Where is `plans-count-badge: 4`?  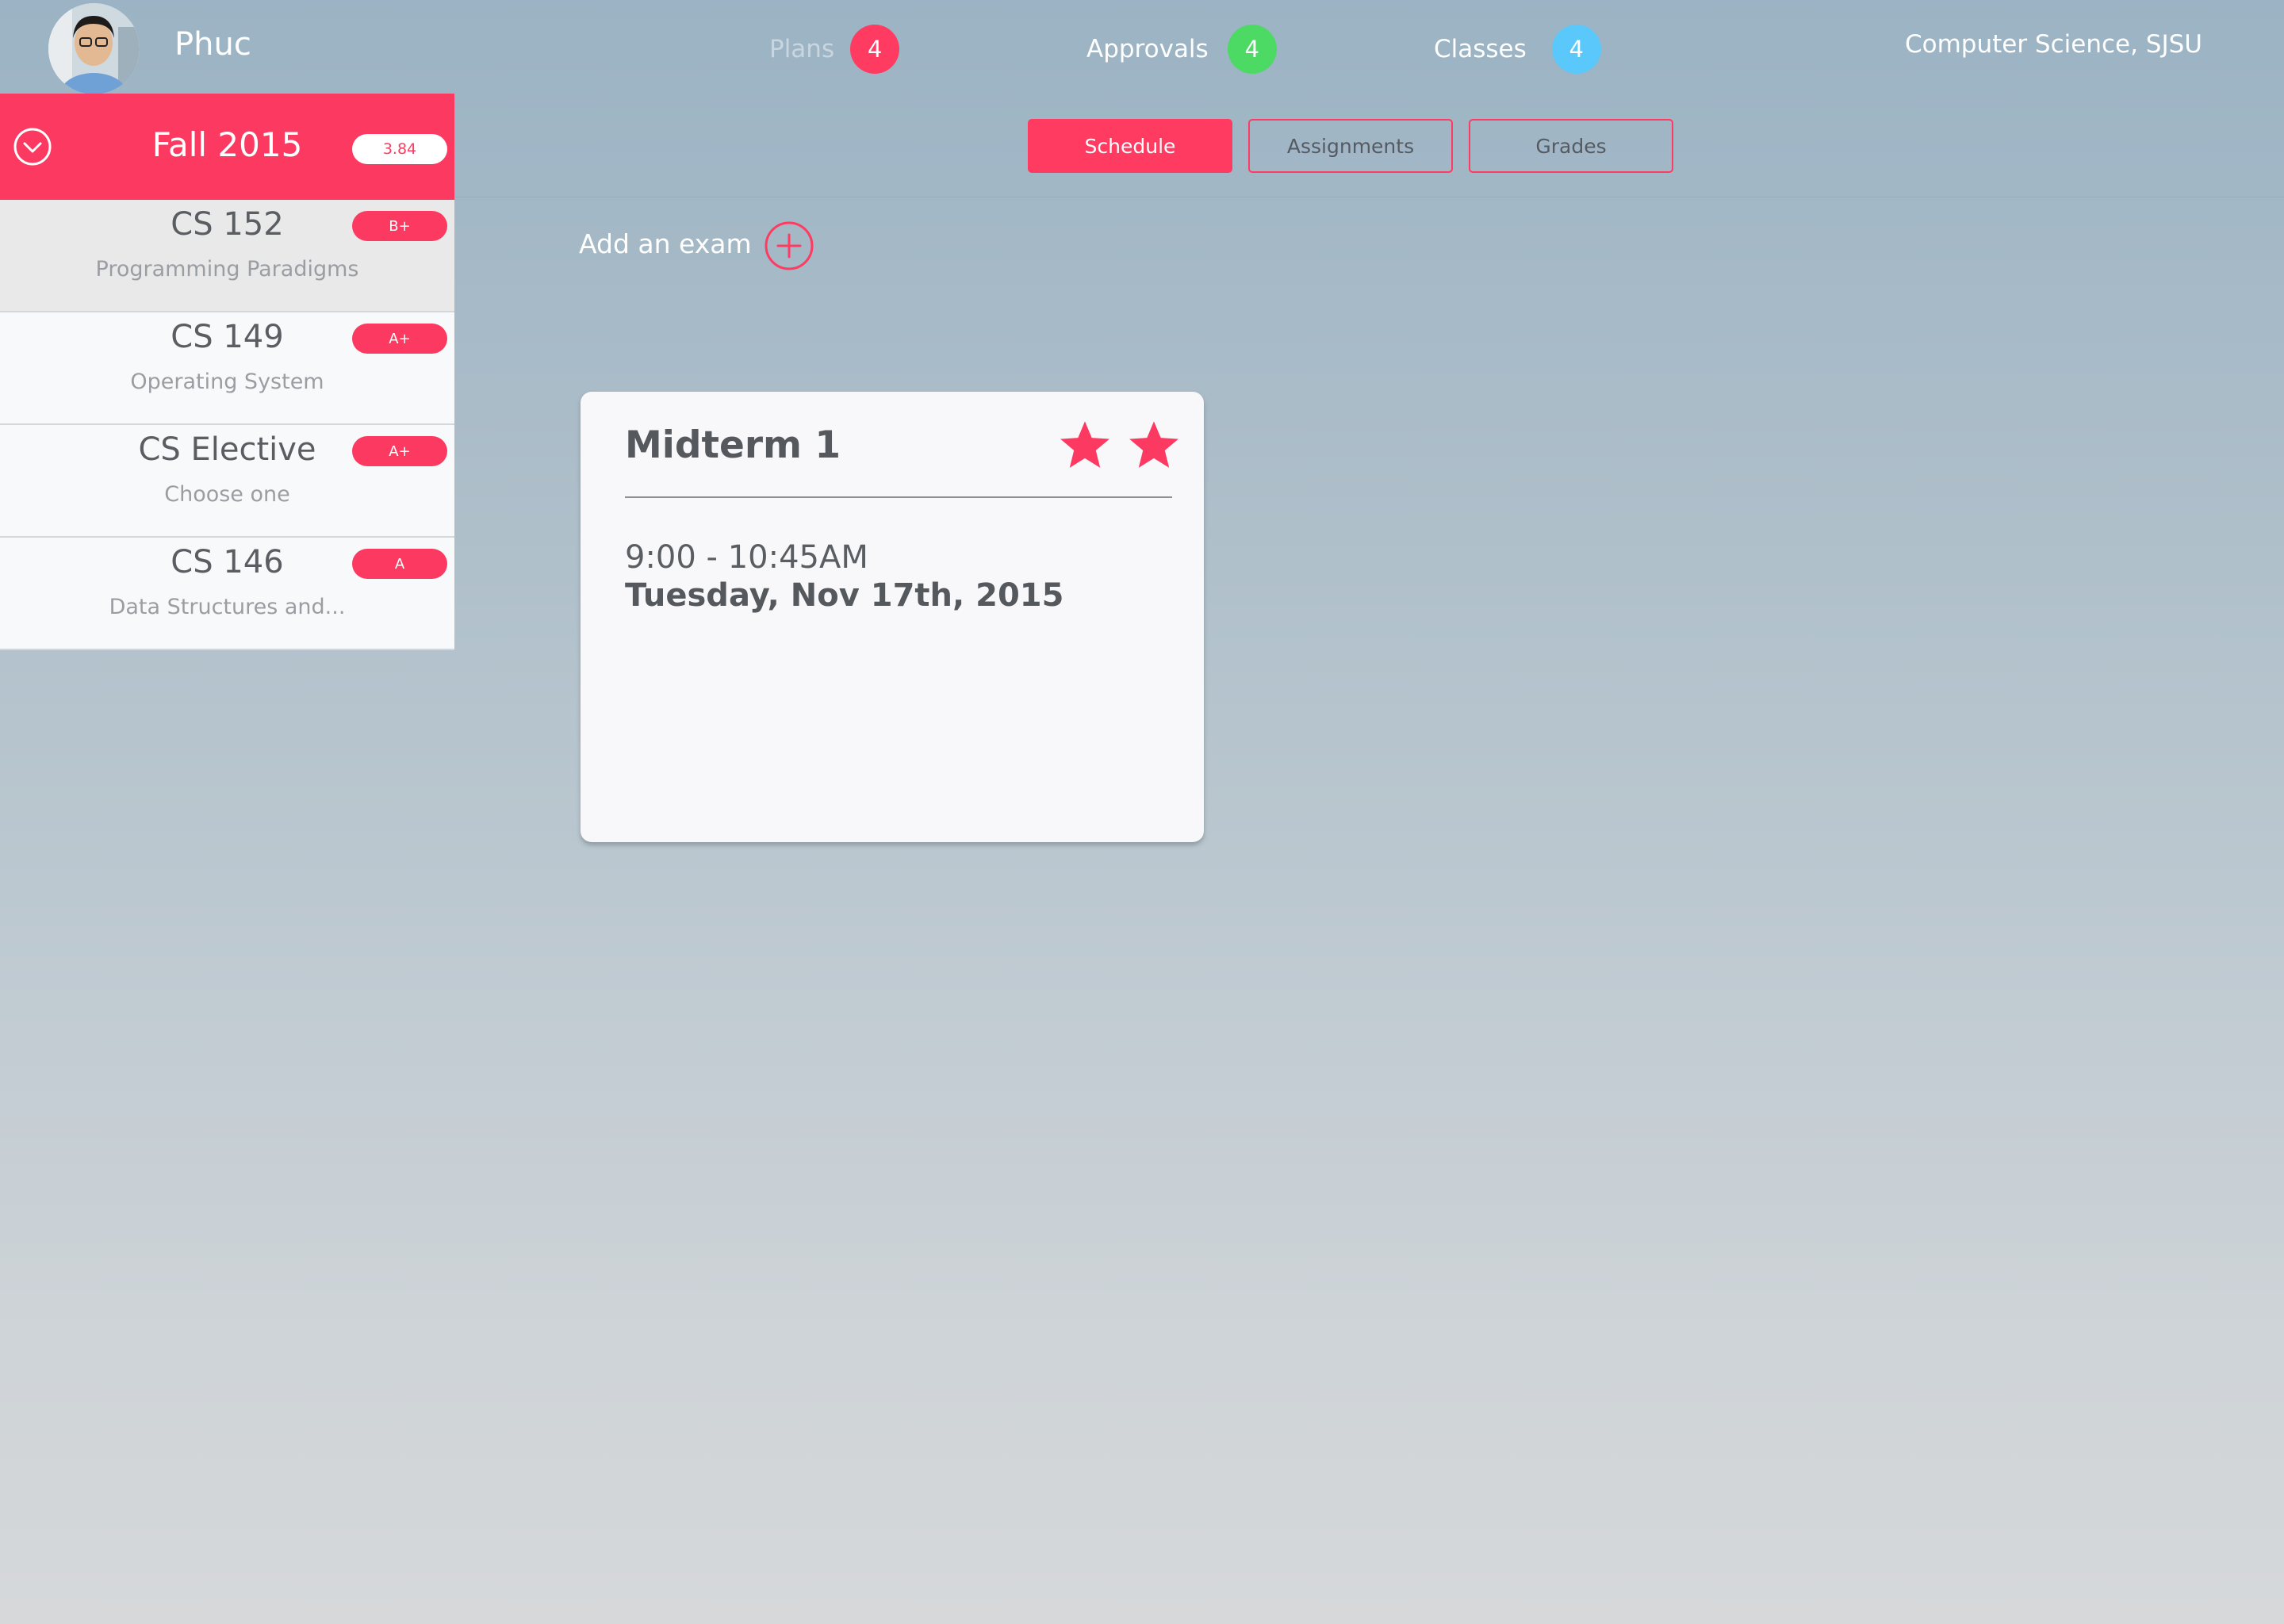 plans-count-badge: 4 is located at coordinates (875, 49).